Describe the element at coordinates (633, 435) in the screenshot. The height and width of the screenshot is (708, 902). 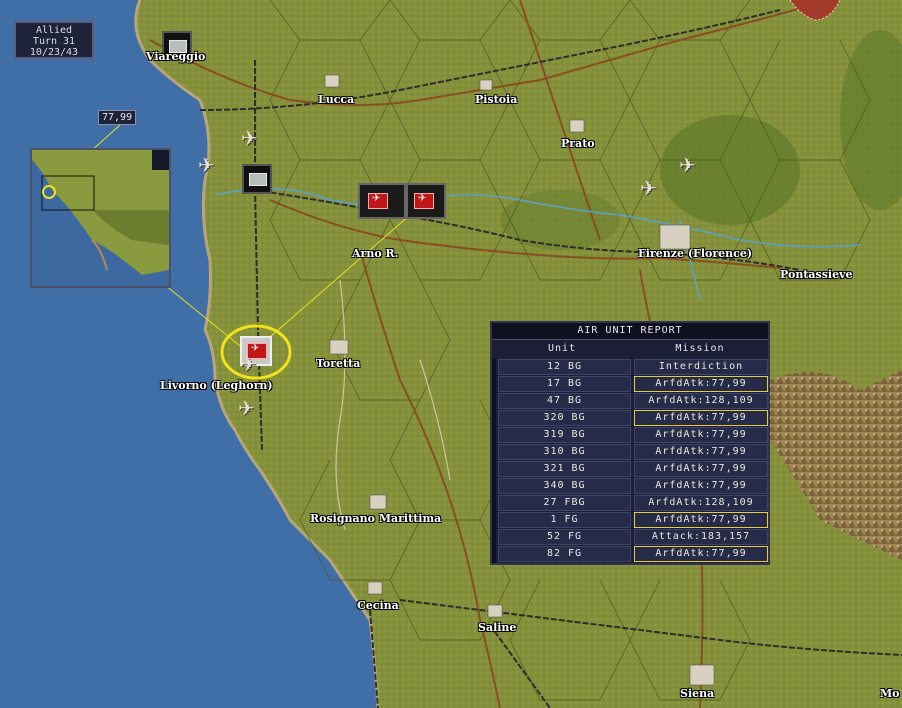
I see `table-row: 319 BG ArfdAtk:77,99` at that location.